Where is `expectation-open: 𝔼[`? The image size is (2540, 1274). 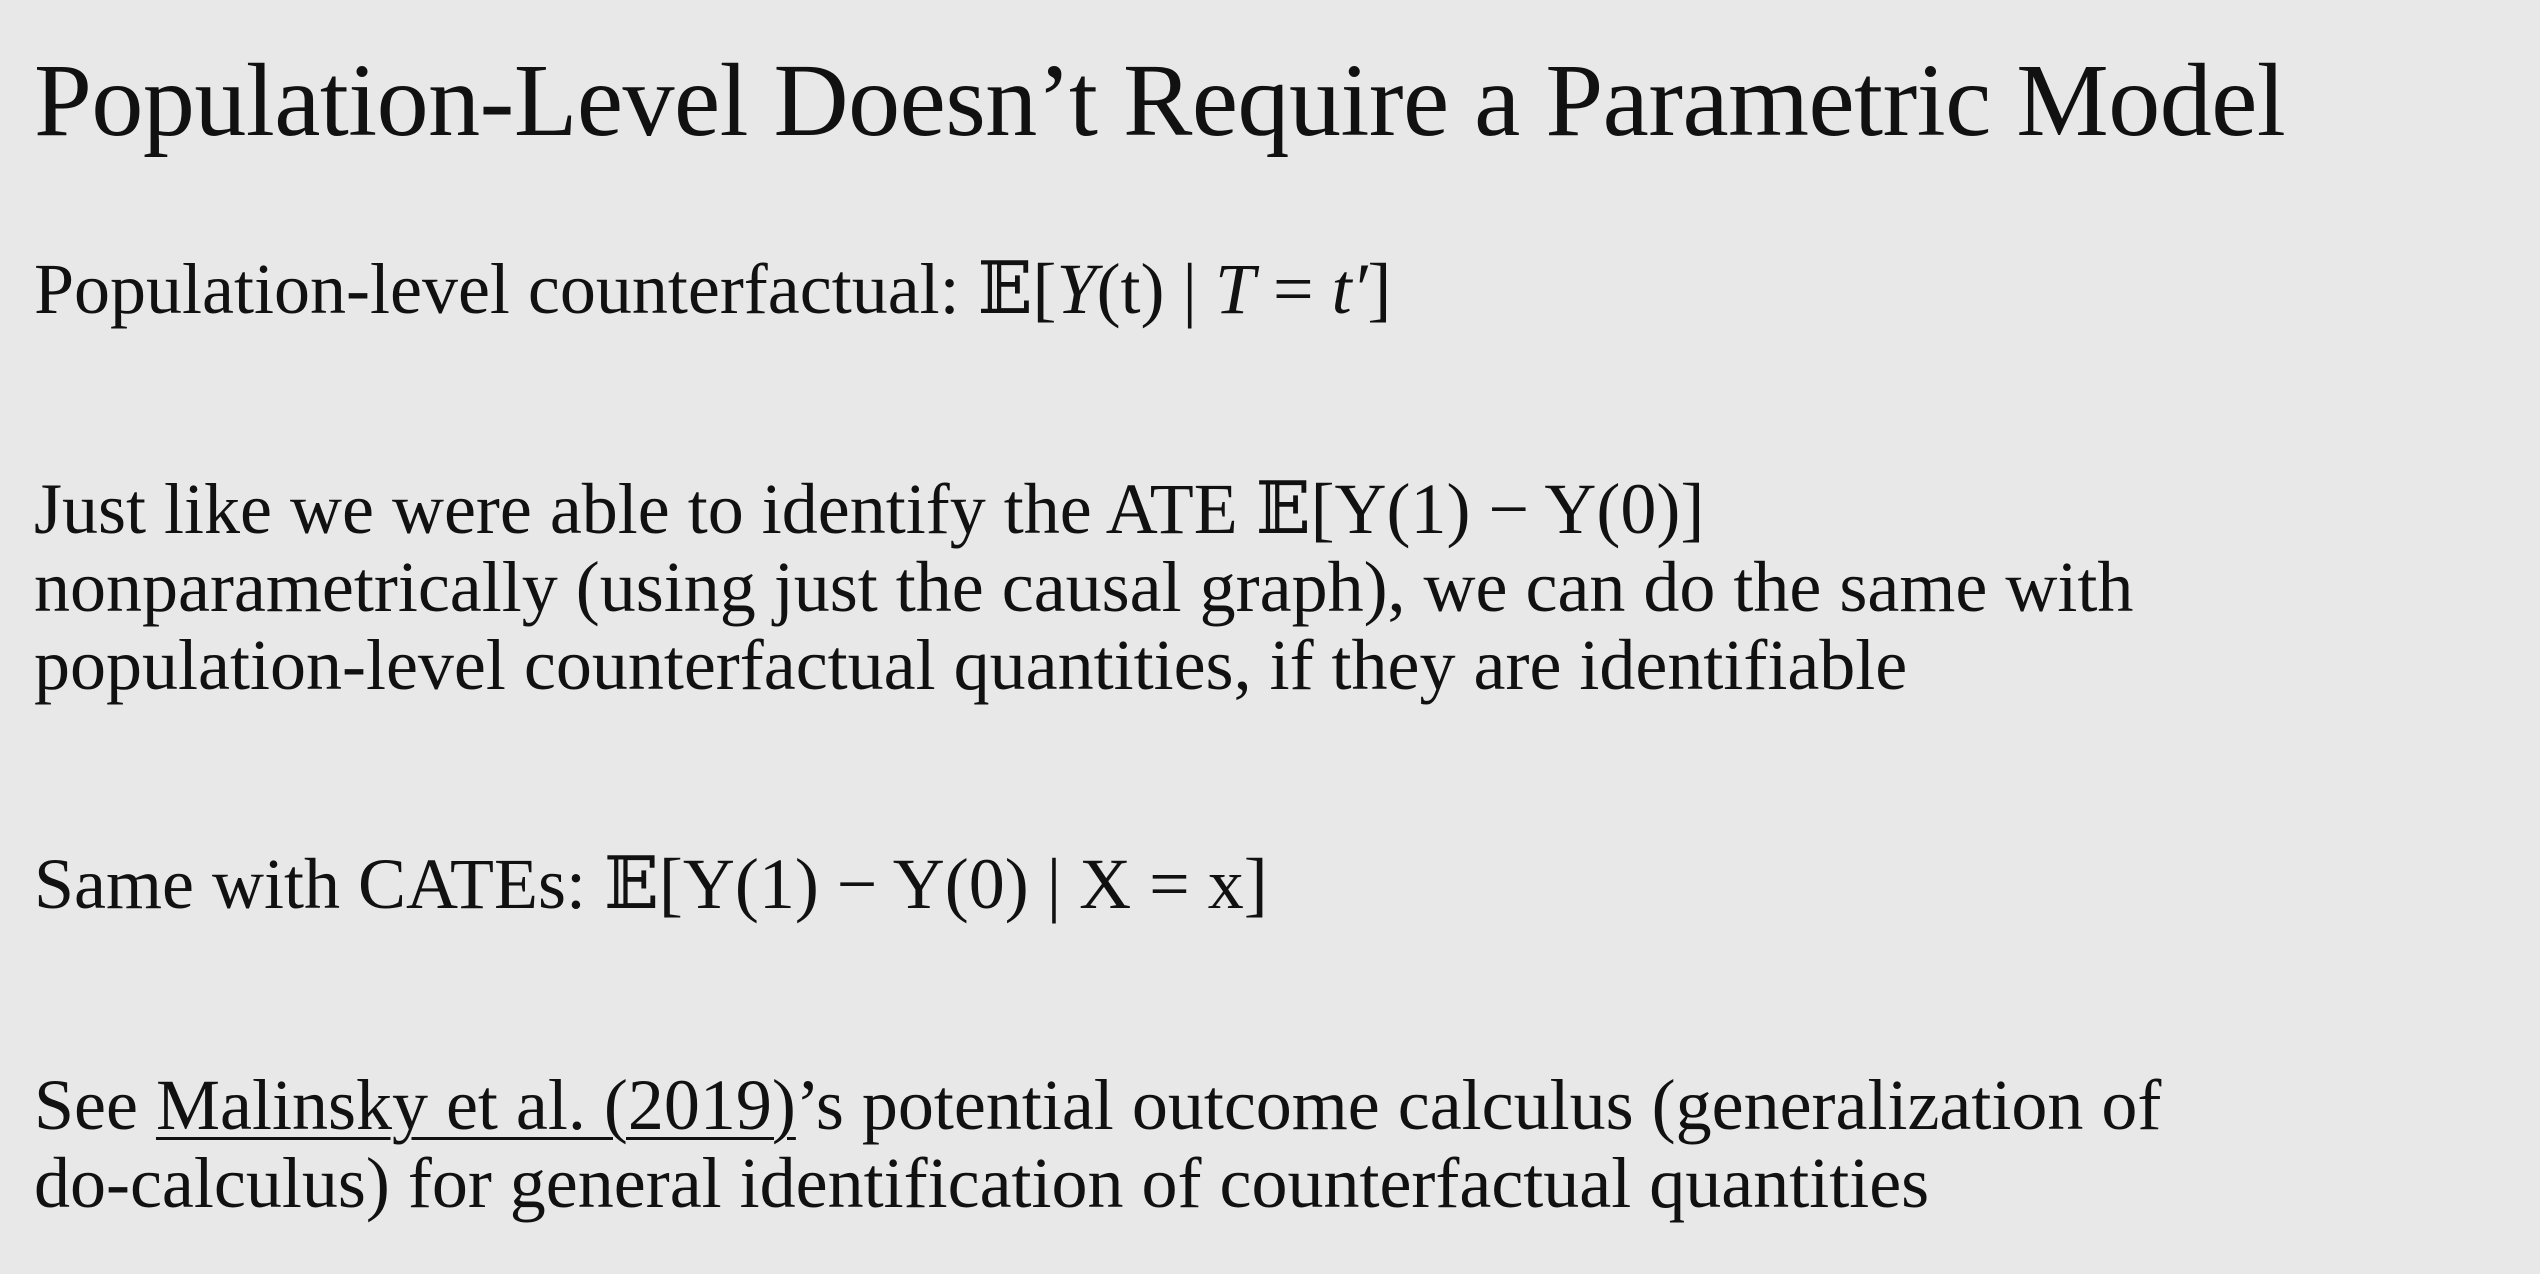
expectation-open: 𝔼[ is located at coordinates (1017, 289).